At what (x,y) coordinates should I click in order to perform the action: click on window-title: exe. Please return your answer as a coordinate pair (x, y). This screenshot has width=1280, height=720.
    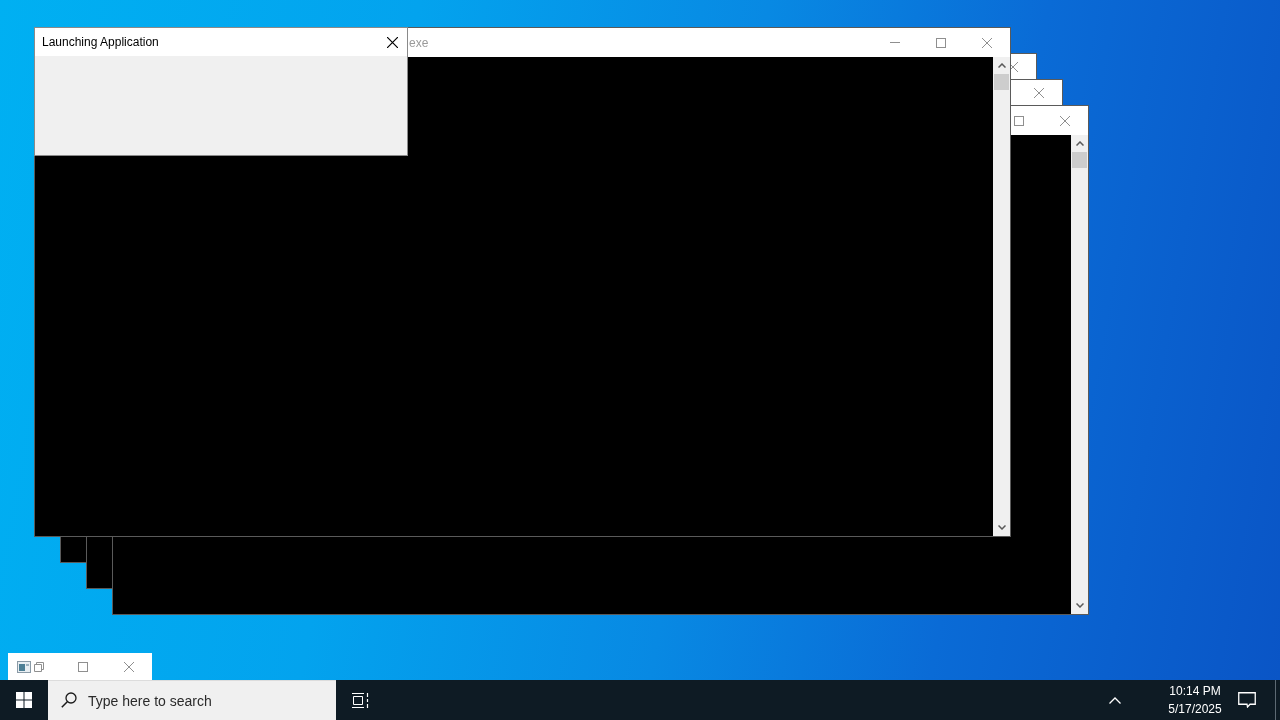
    Looking at the image, I should click on (419, 42).